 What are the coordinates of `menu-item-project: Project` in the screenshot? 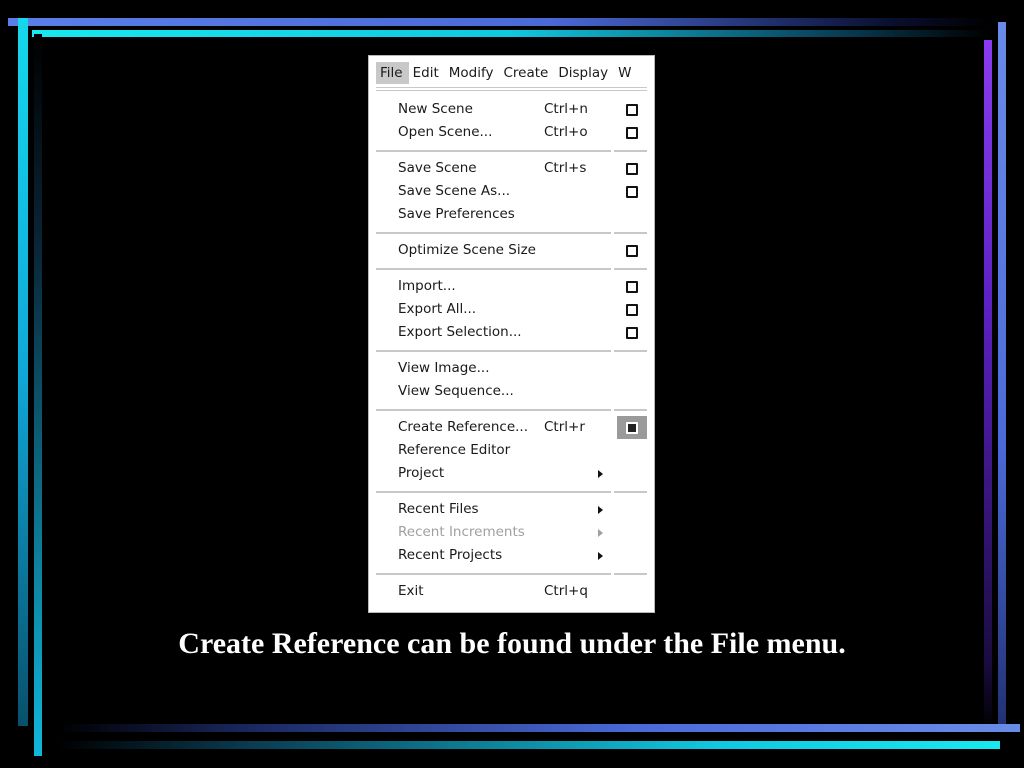 It's located at (512, 473).